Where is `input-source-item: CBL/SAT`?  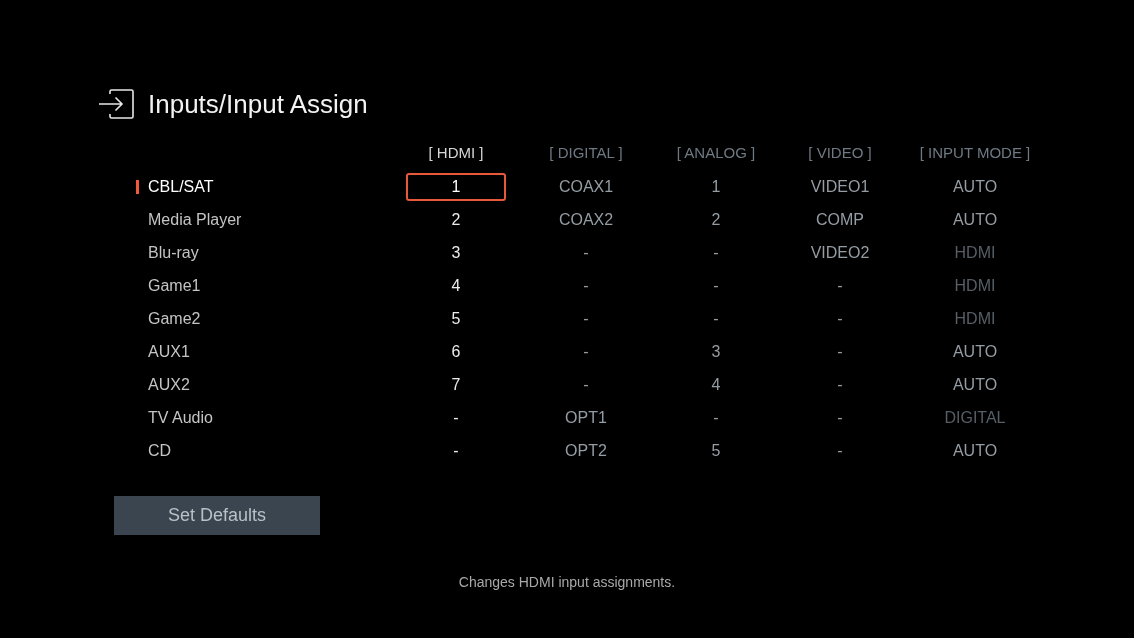 input-source-item: CBL/SAT is located at coordinates (181, 186).